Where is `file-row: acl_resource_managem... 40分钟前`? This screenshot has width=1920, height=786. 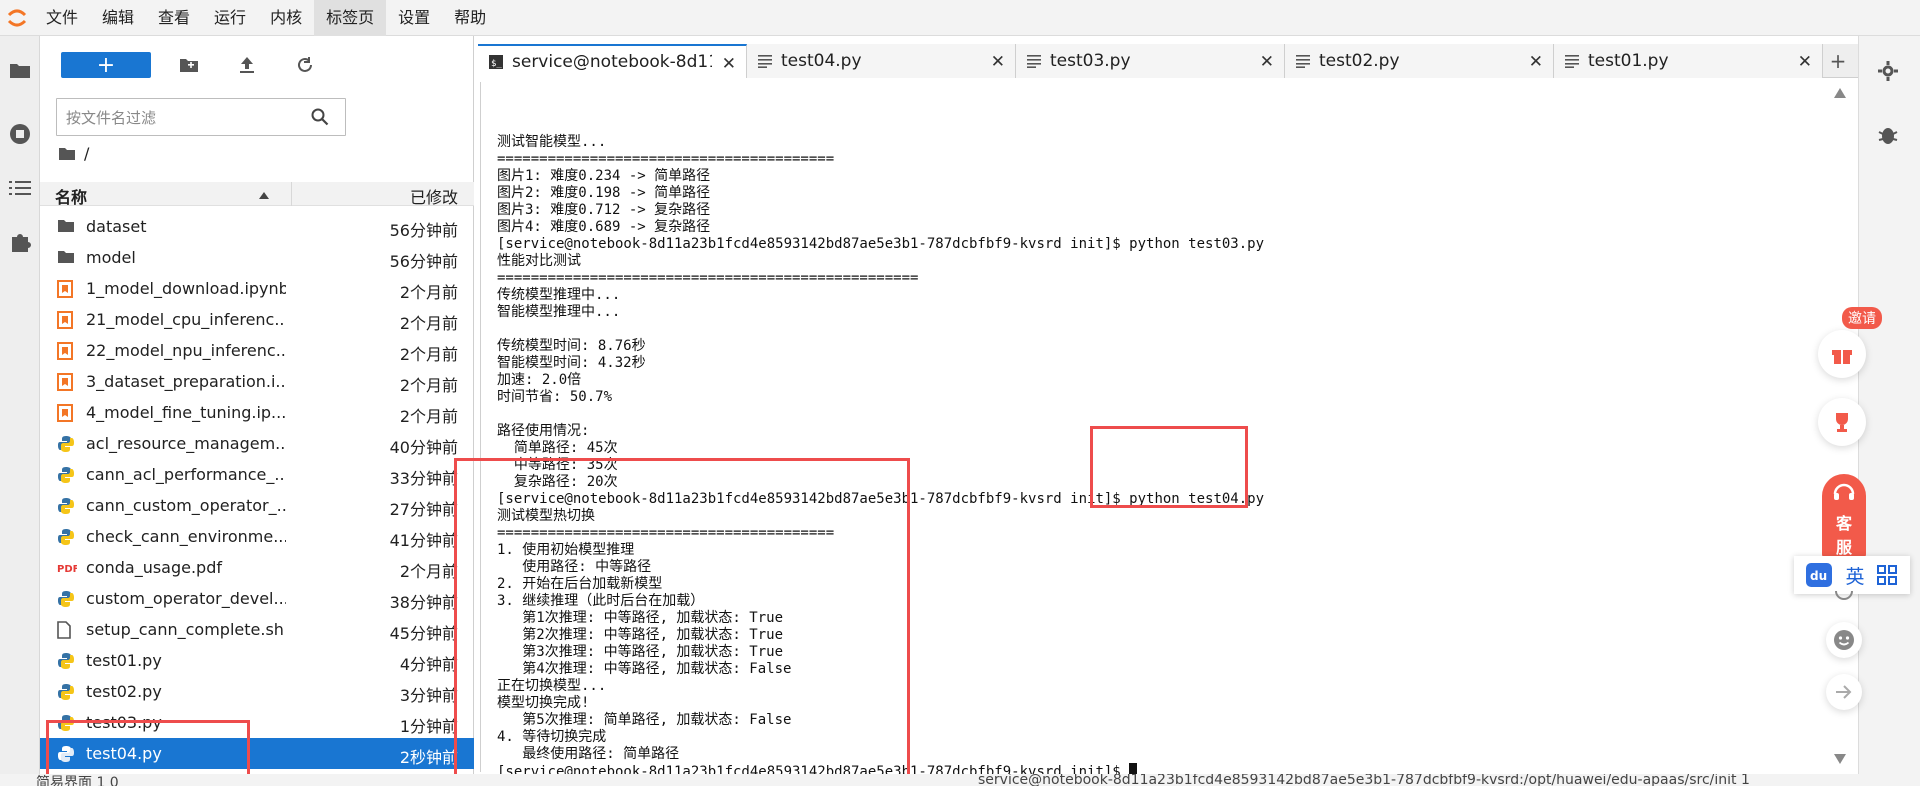 file-row: acl_resource_managem... 40分钟前 is located at coordinates (257, 443).